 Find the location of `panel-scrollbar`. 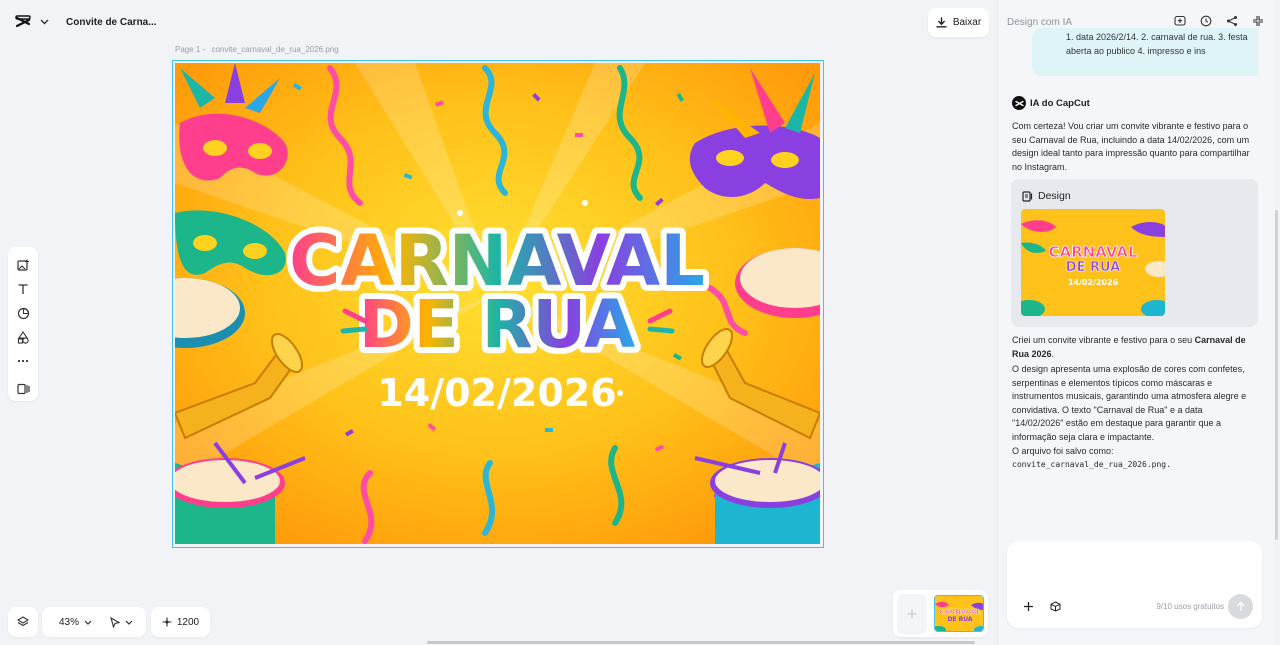

panel-scrollbar is located at coordinates (1276, 375).